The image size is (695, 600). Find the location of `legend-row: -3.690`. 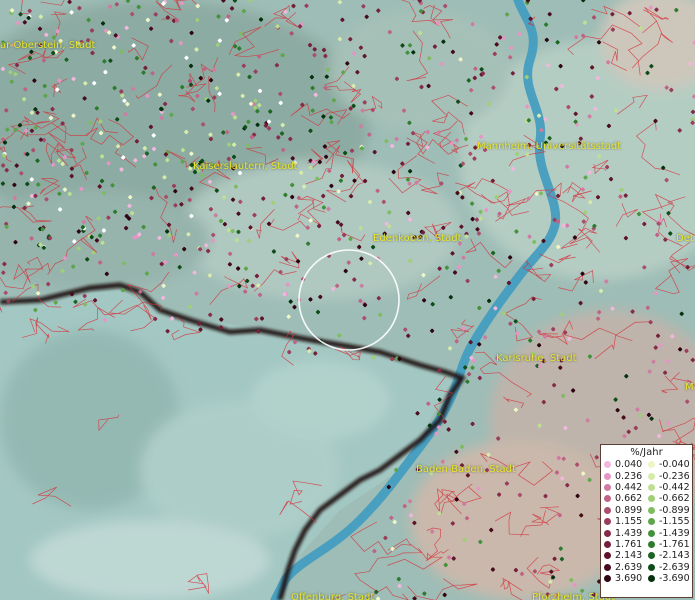

legend-row: -3.690 is located at coordinates (670, 578).